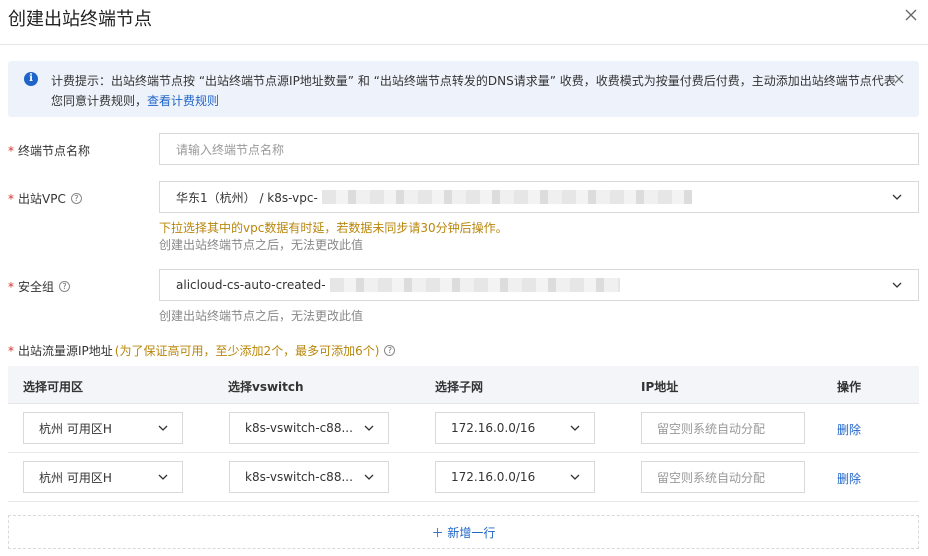 Image resolution: width=928 pixels, height=556 pixels. I want to click on security-group-value: alicloud-cs-auto-created-, so click(251, 285).